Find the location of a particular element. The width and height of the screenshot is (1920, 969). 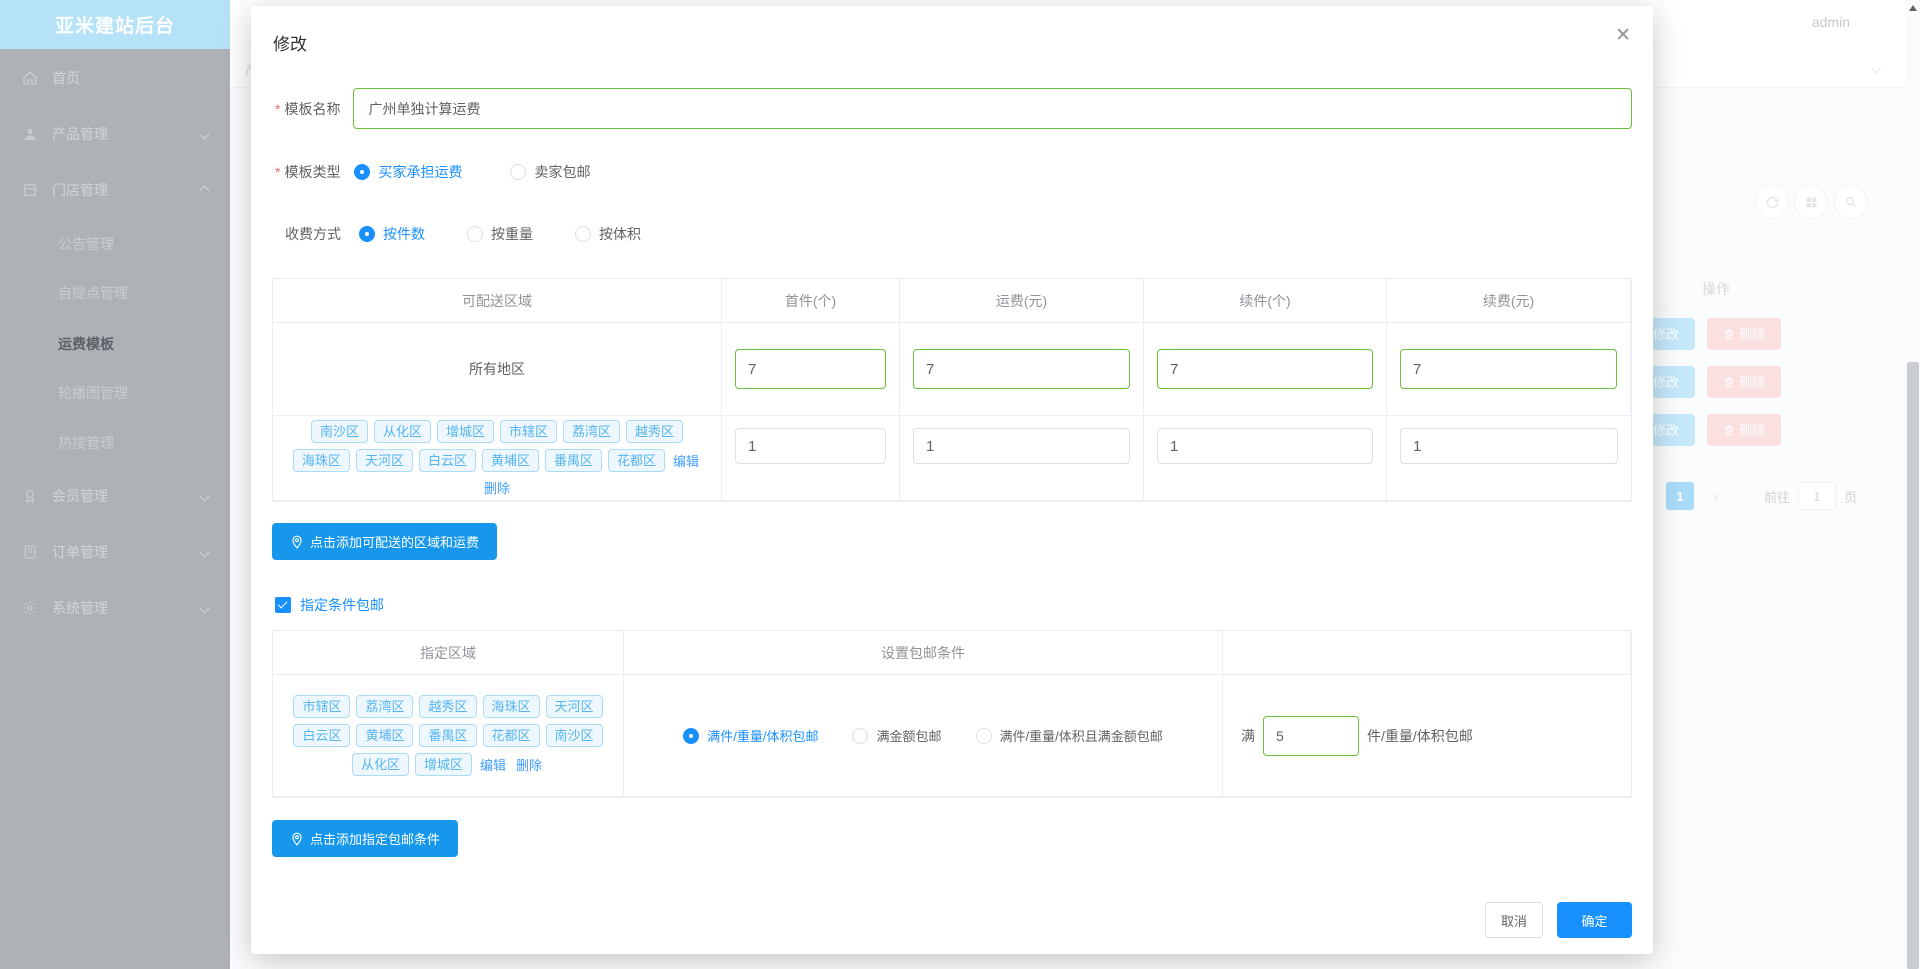

region-tag: 黄埔区 is located at coordinates (385, 735).